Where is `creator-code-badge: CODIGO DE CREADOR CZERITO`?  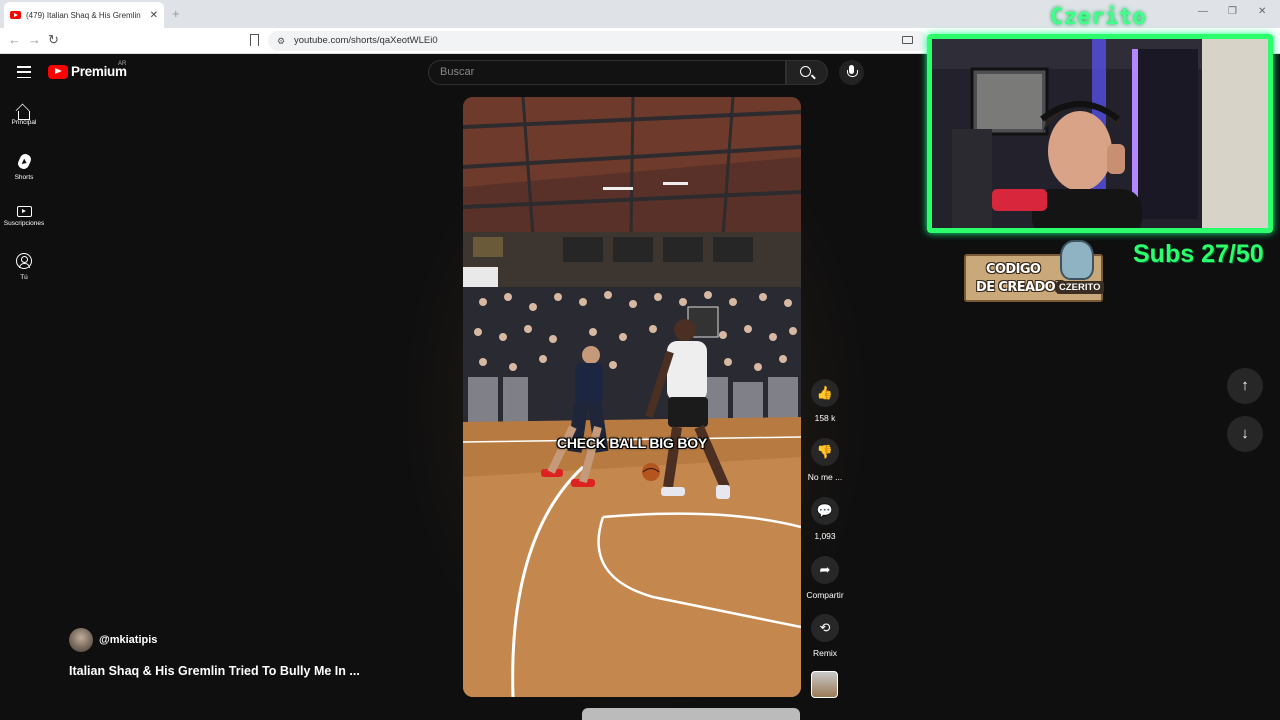 creator-code-badge: CODIGO DE CREADOR CZERITO is located at coordinates (1034, 271).